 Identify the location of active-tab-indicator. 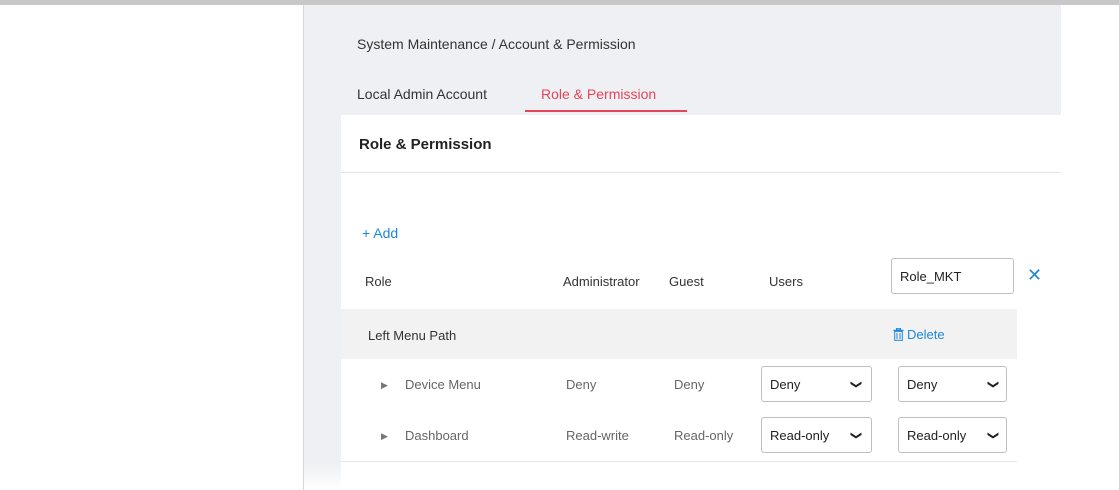
(606, 111).